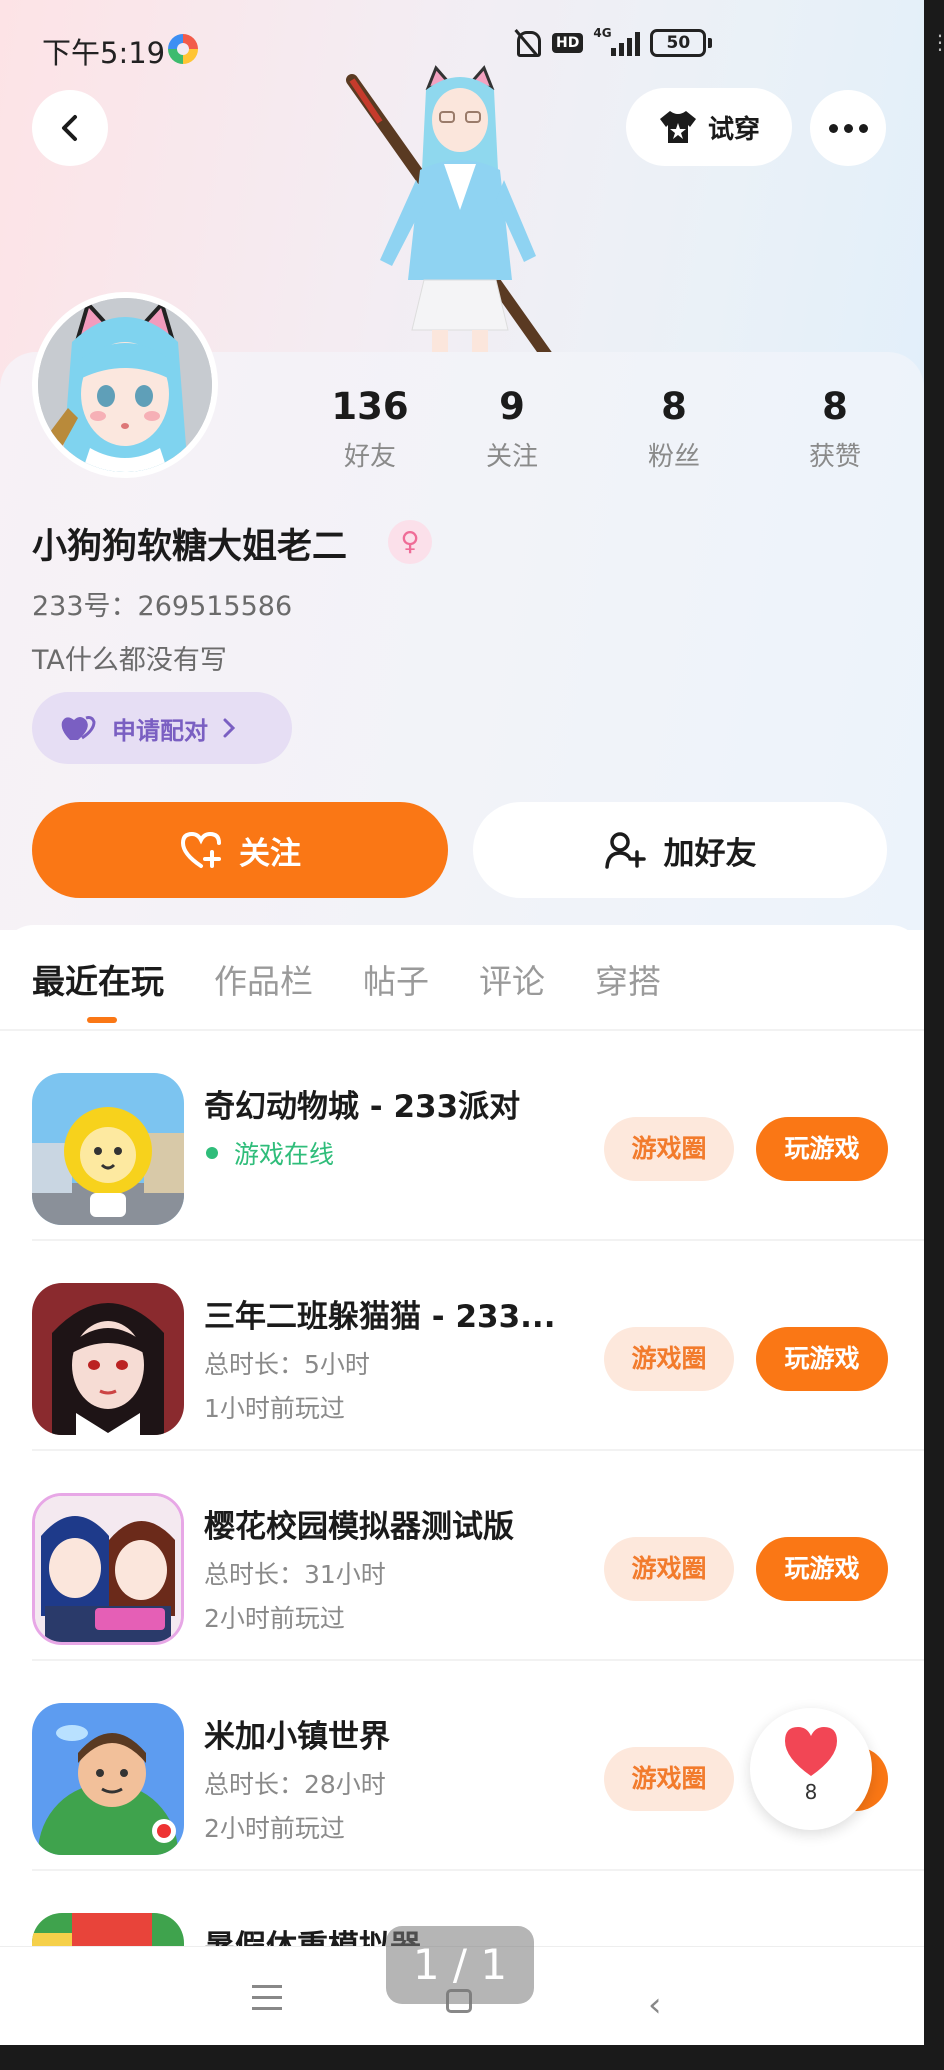 Image resolution: width=944 pixels, height=2070 pixels. I want to click on mute-bell-icon, so click(527, 43).